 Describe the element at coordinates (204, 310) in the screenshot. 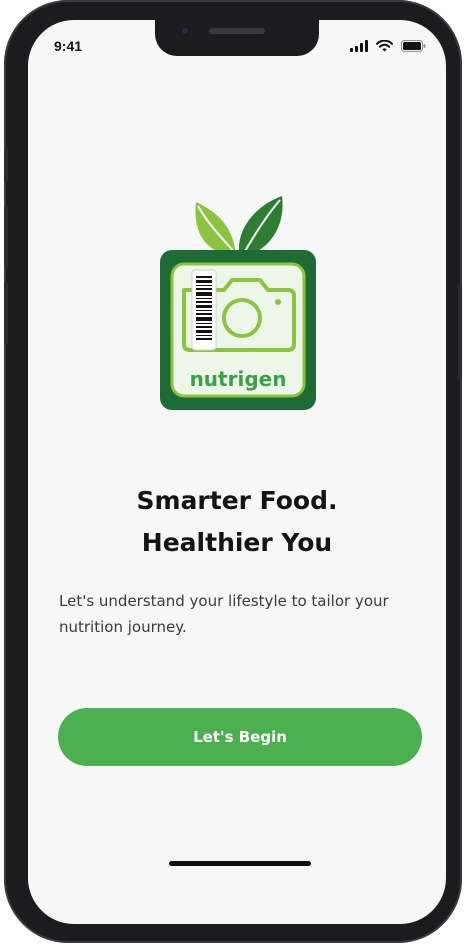

I see `barcode-icon` at that location.